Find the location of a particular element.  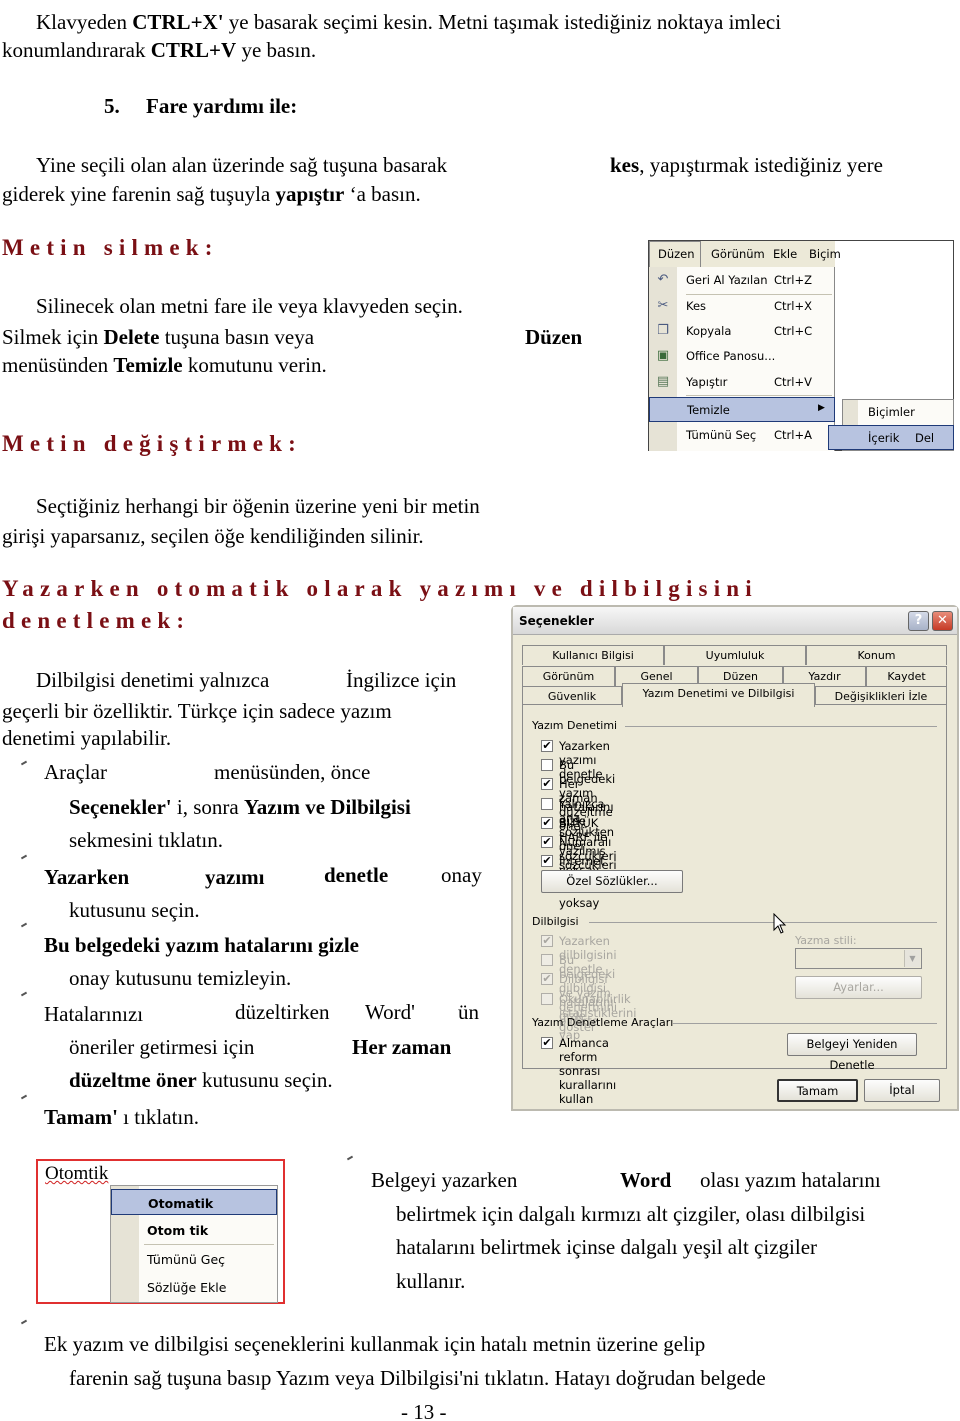

mouse-heading-number: 5. is located at coordinates (112, 106).